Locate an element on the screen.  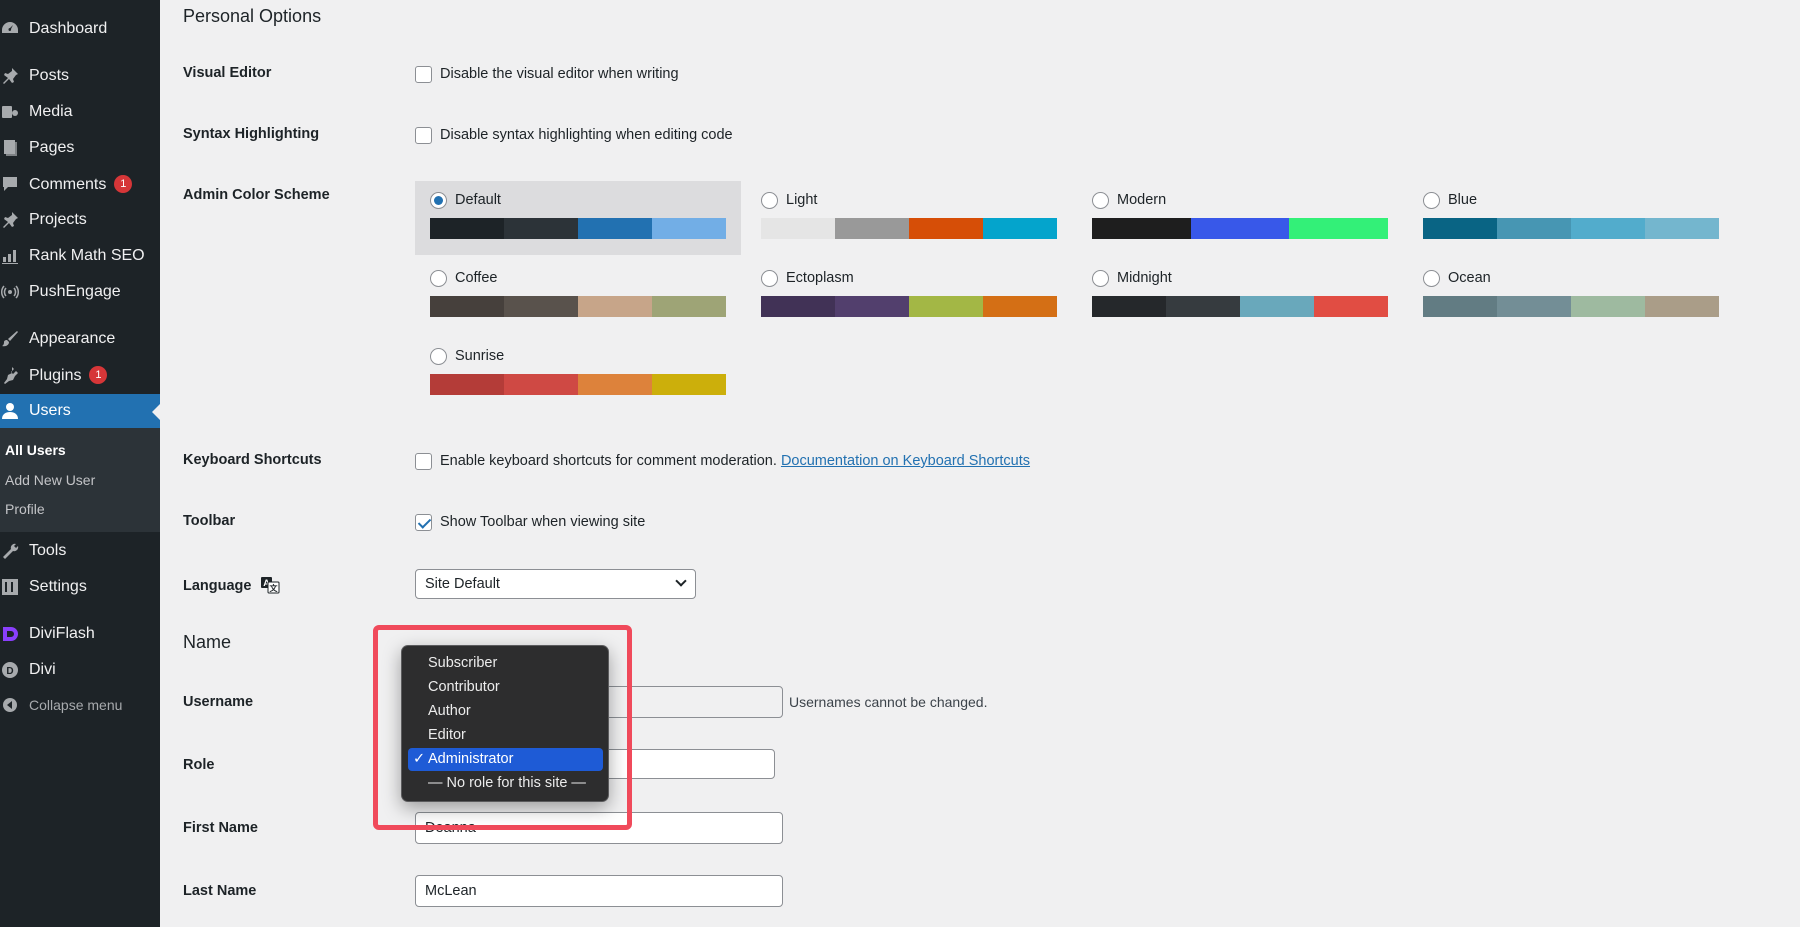
svg-text: 文 is located at coordinates (273, 588).